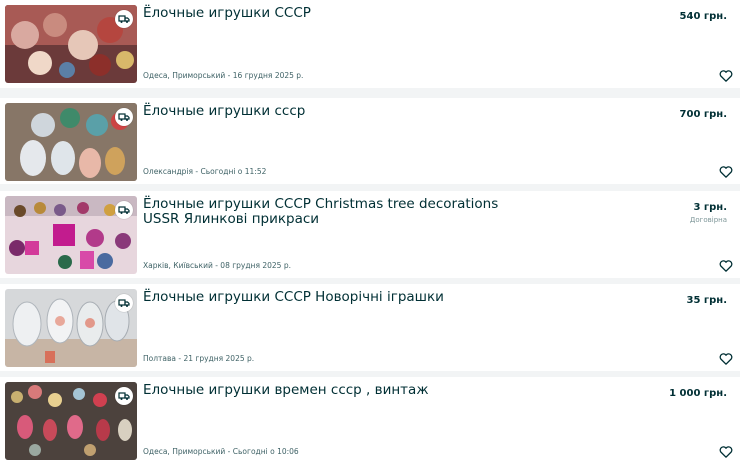  Describe the element at coordinates (710, 207) in the screenshot. I see `listing-price: 3 грн.` at that location.